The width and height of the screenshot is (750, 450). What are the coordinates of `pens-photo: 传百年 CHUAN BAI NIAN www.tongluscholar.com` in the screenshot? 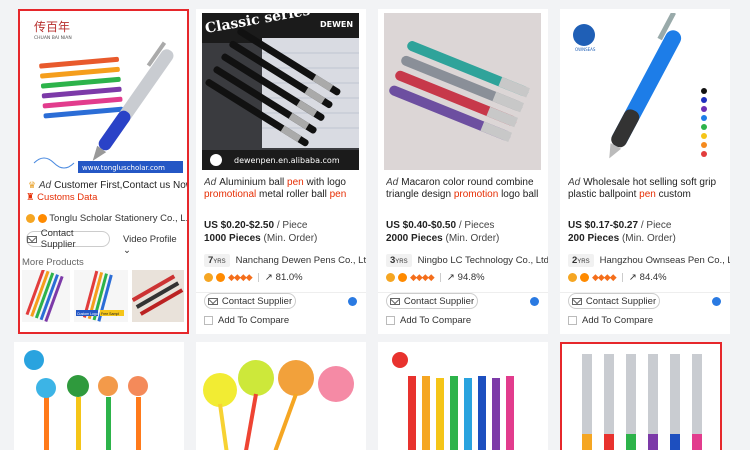 It's located at (103, 94).